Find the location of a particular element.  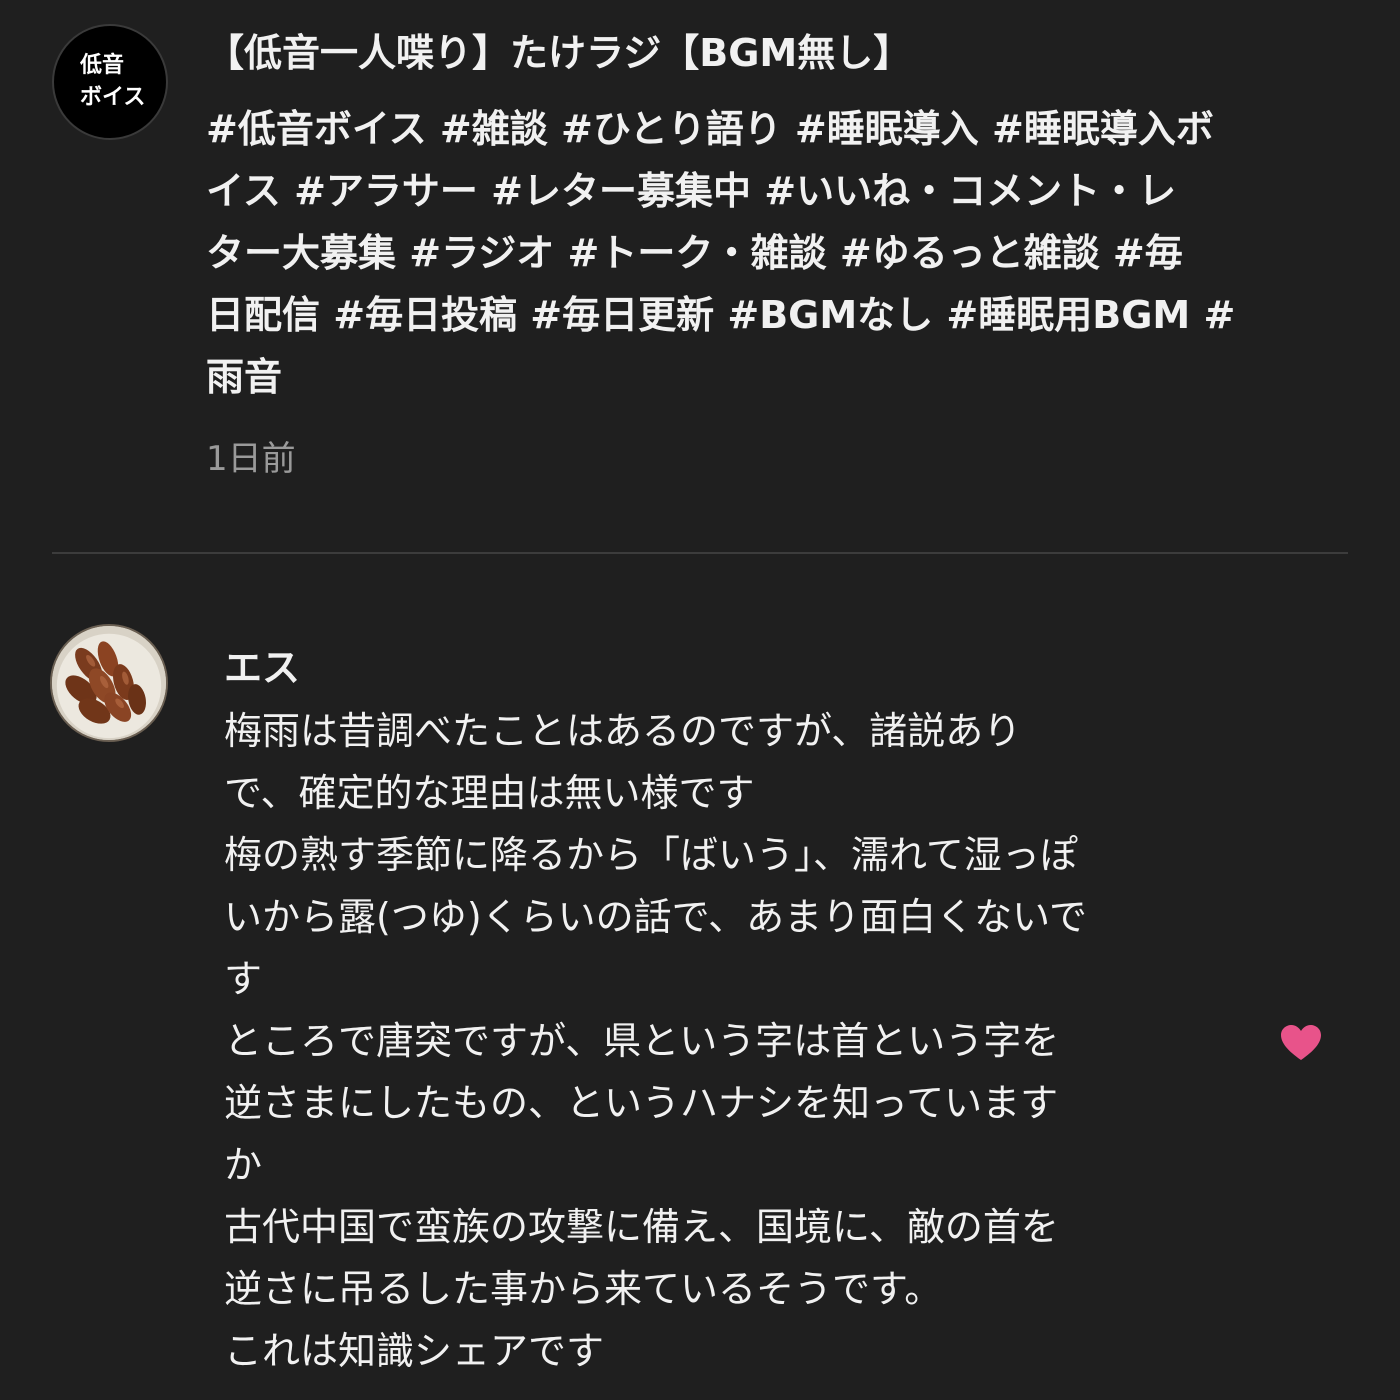

comment-text-line: 古代中国で蛮族の攻撃に備え、国境に、敵の首を is located at coordinates (641, 1227).